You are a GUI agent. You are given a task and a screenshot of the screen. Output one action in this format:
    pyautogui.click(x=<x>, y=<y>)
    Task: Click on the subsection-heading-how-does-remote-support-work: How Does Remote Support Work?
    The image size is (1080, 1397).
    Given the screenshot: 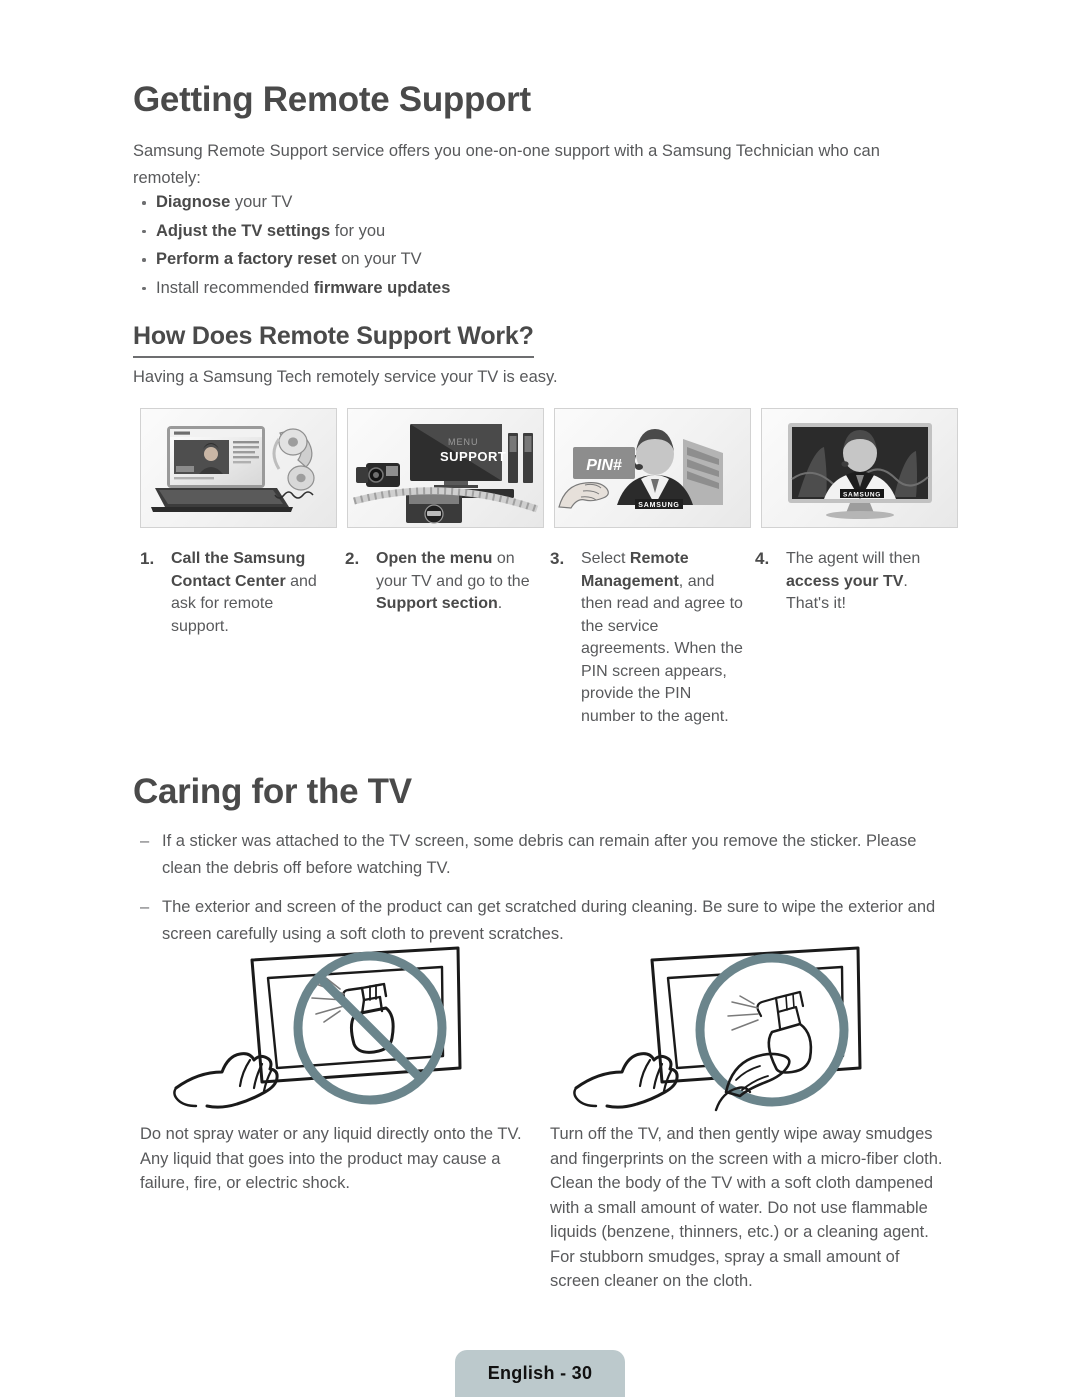 What is the action you would take?
    pyautogui.click(x=333, y=340)
    